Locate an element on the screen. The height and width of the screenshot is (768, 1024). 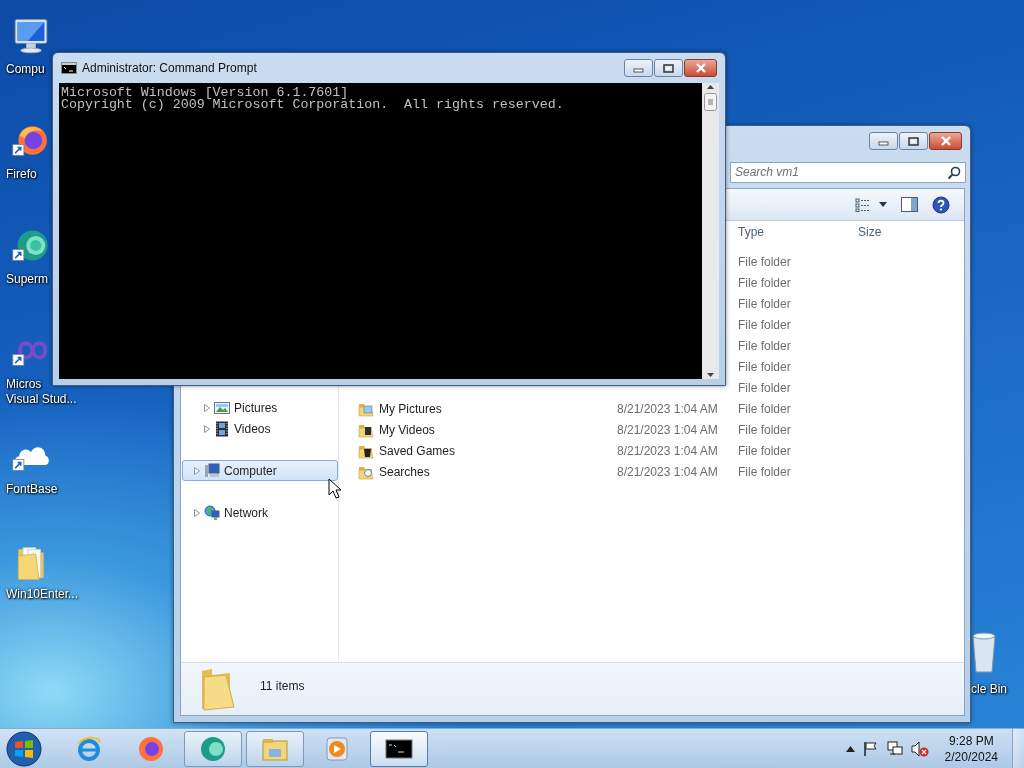
flag-icon is located at coordinates (870, 748).